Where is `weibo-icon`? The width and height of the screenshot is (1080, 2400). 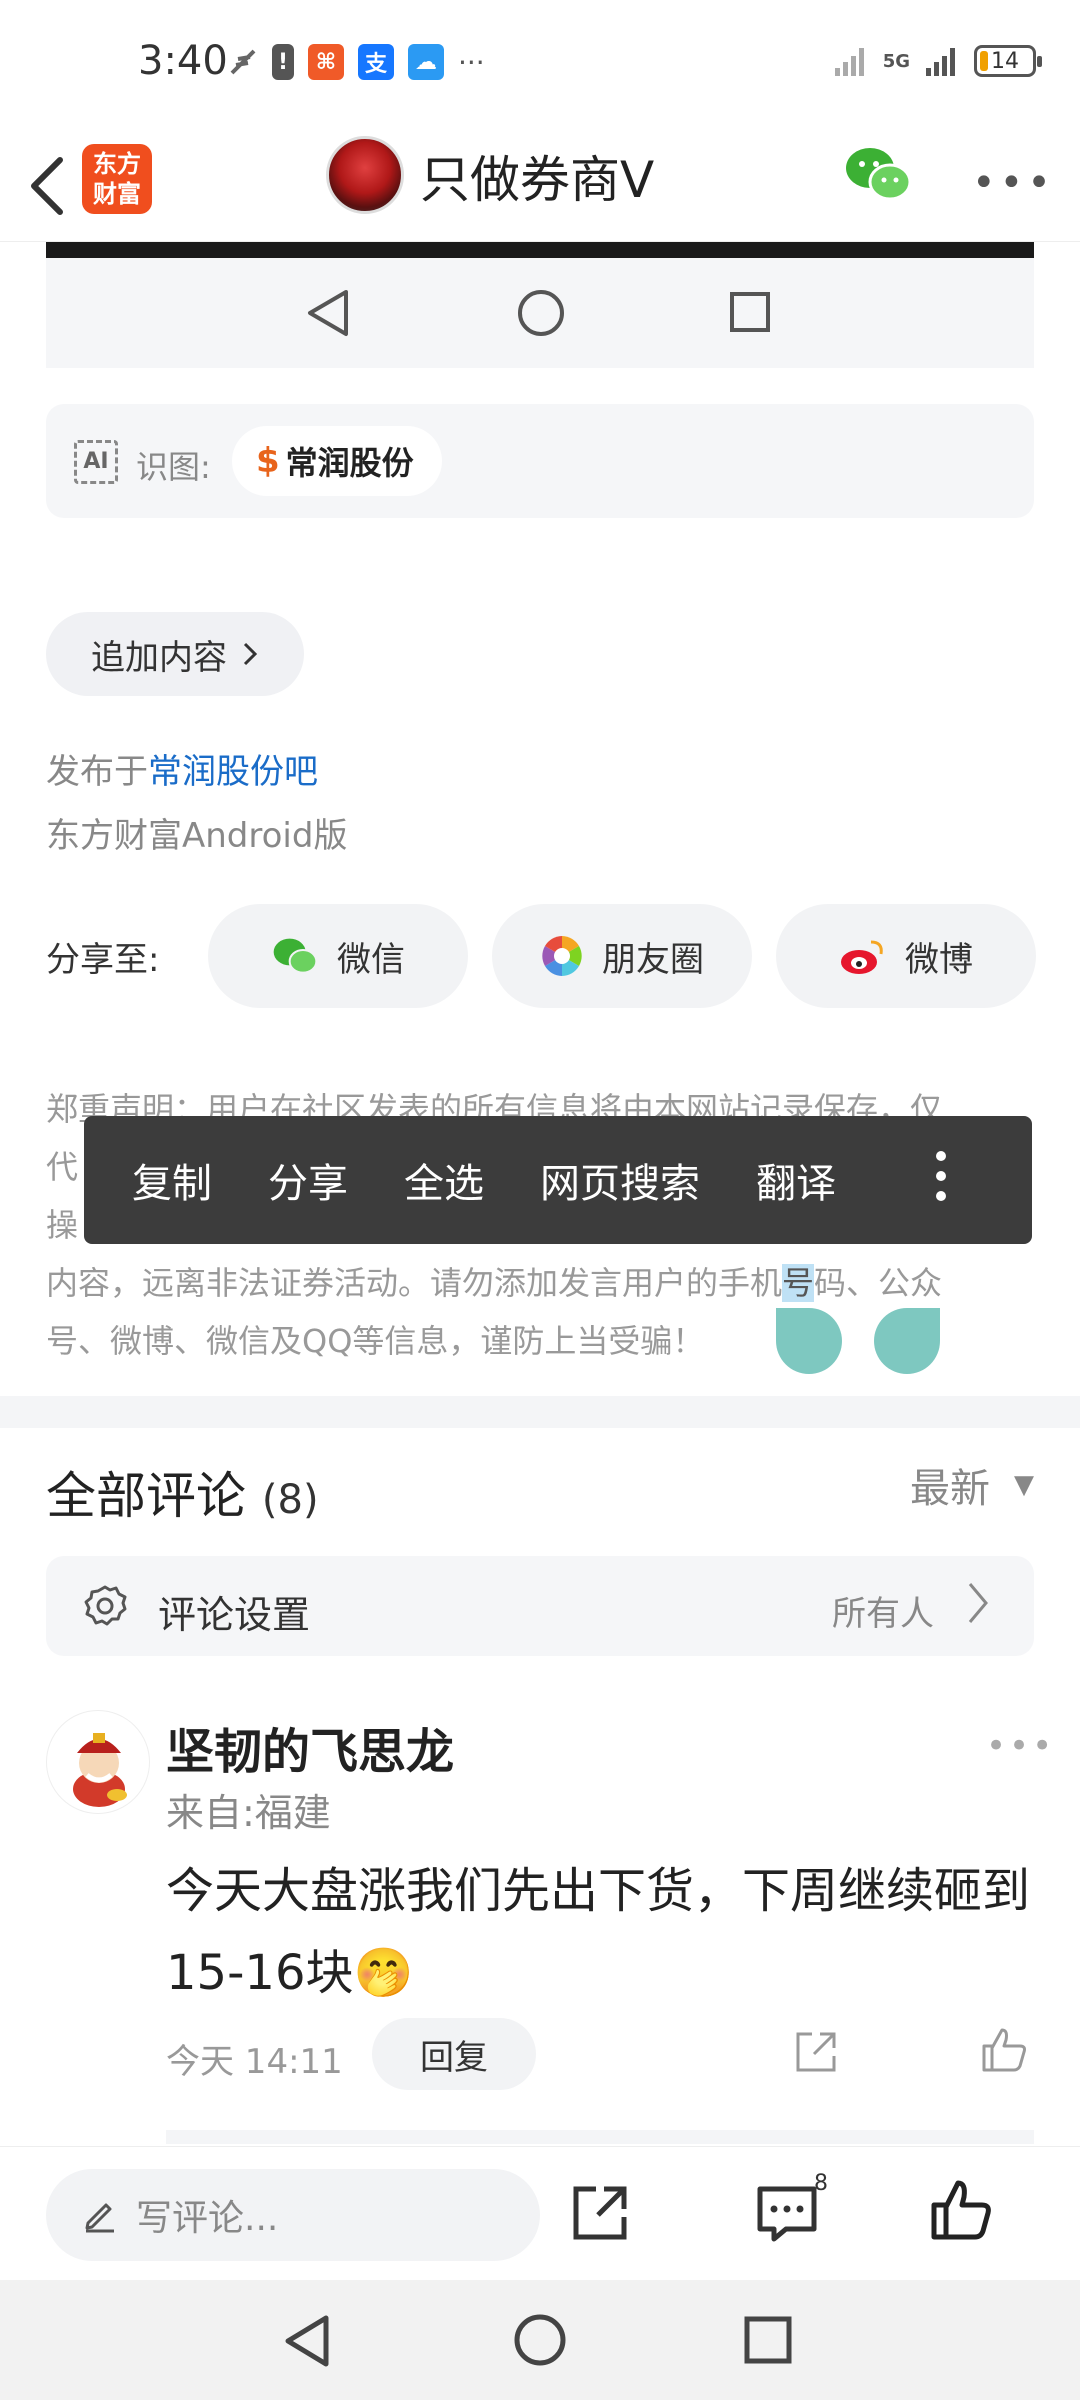
weibo-icon is located at coordinates (862, 957).